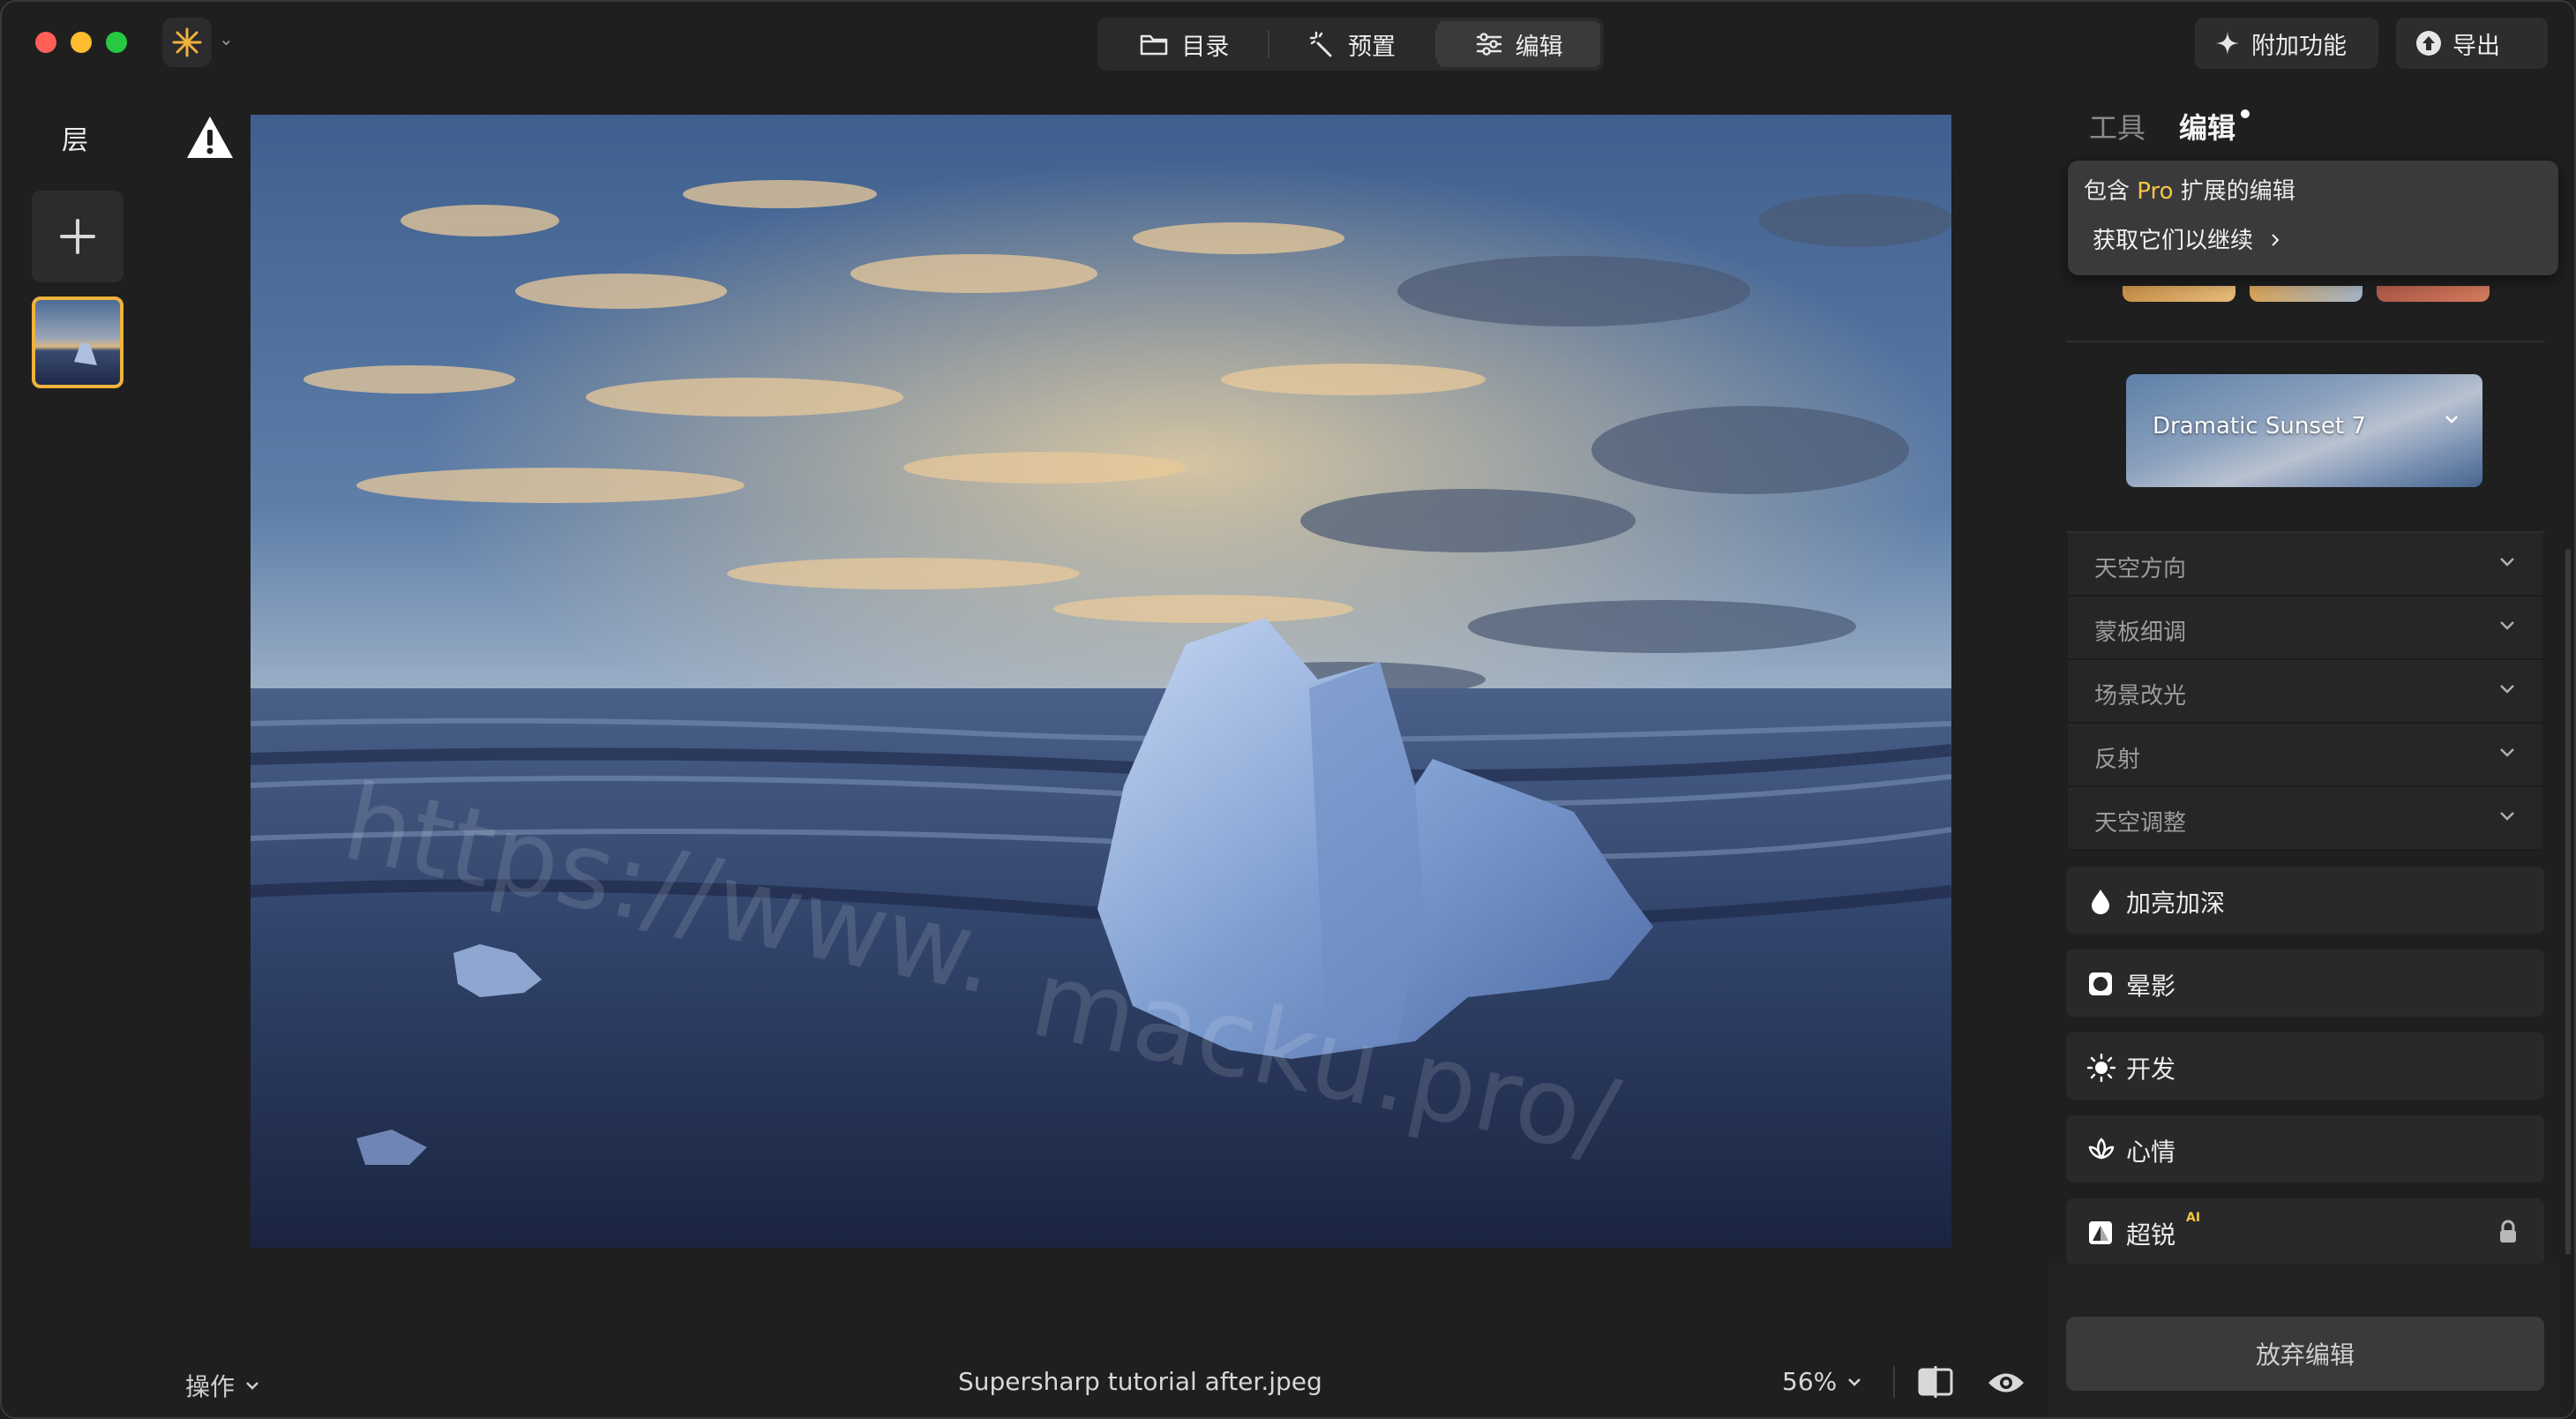 The width and height of the screenshot is (2576, 1419). I want to click on tool-dodge-burn: 加亮加深, so click(2305, 900).